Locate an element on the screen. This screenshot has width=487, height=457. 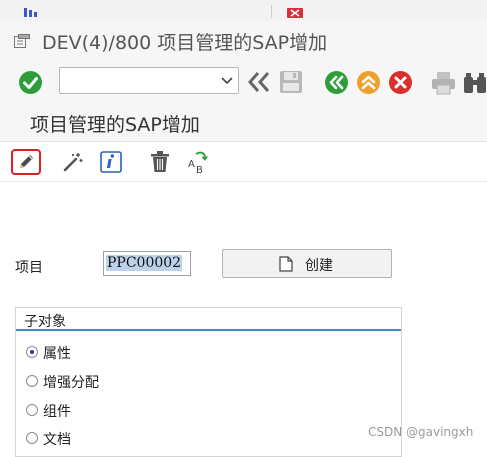
edit-button is located at coordinates (26, 162).